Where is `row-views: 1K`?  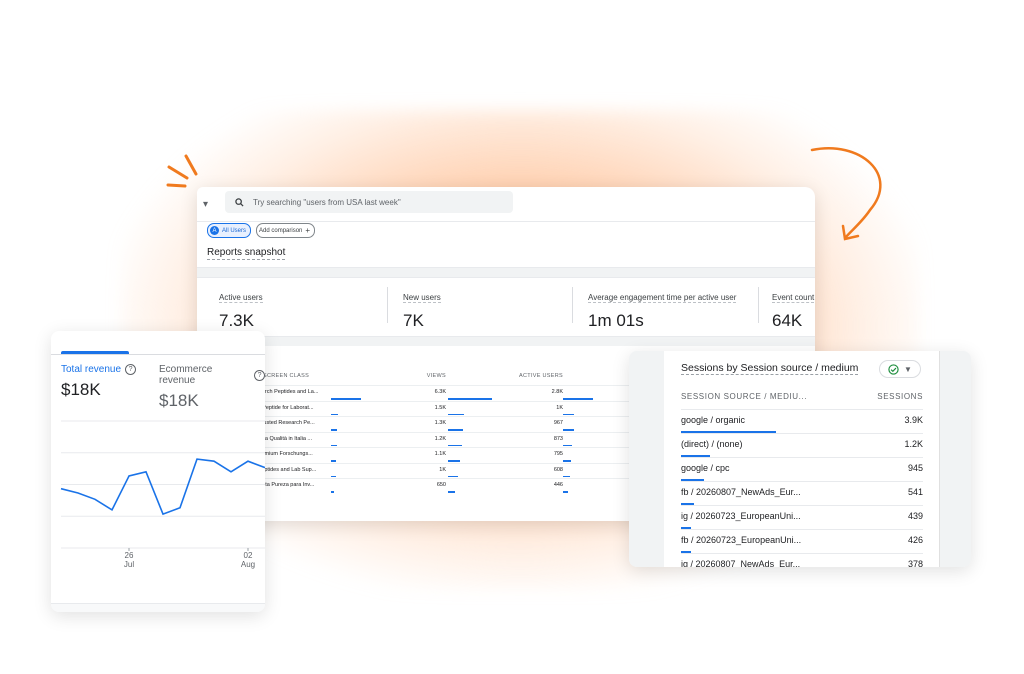 row-views: 1K is located at coordinates (442, 469).